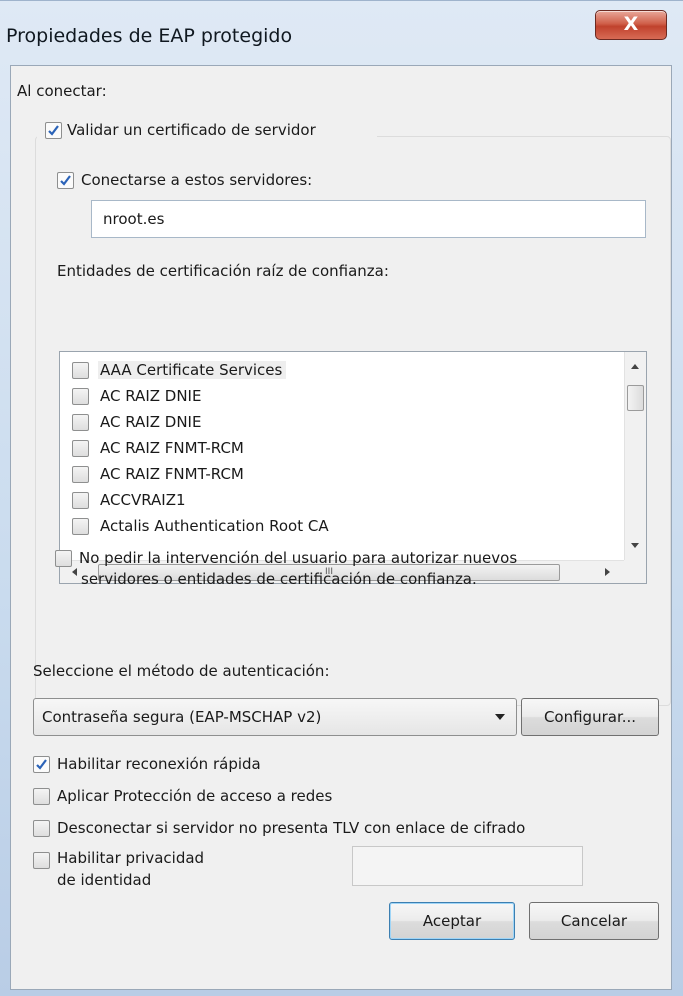 Image resolution: width=683 pixels, height=996 pixels. Describe the element at coordinates (181, 671) in the screenshot. I see `auth-method-label: Seleccione el método de autenticación:` at that location.